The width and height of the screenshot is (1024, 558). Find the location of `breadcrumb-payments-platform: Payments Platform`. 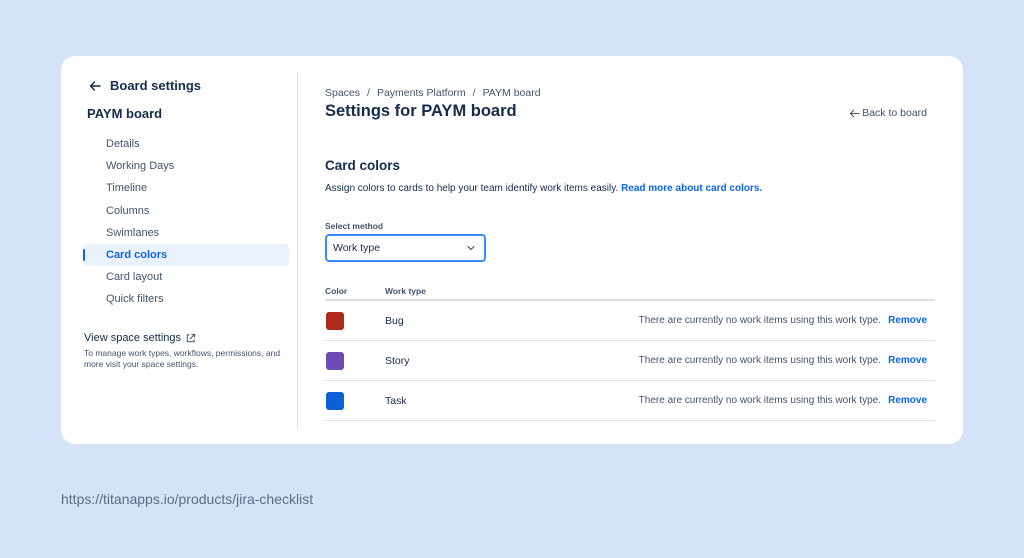

breadcrumb-payments-platform: Payments Platform is located at coordinates (421, 93).